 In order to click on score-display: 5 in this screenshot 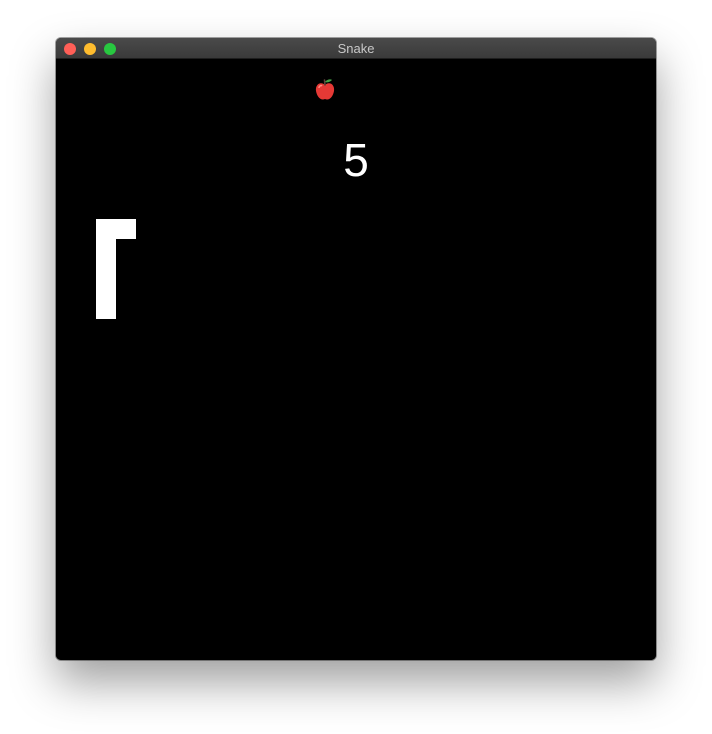, I will do `click(356, 160)`.